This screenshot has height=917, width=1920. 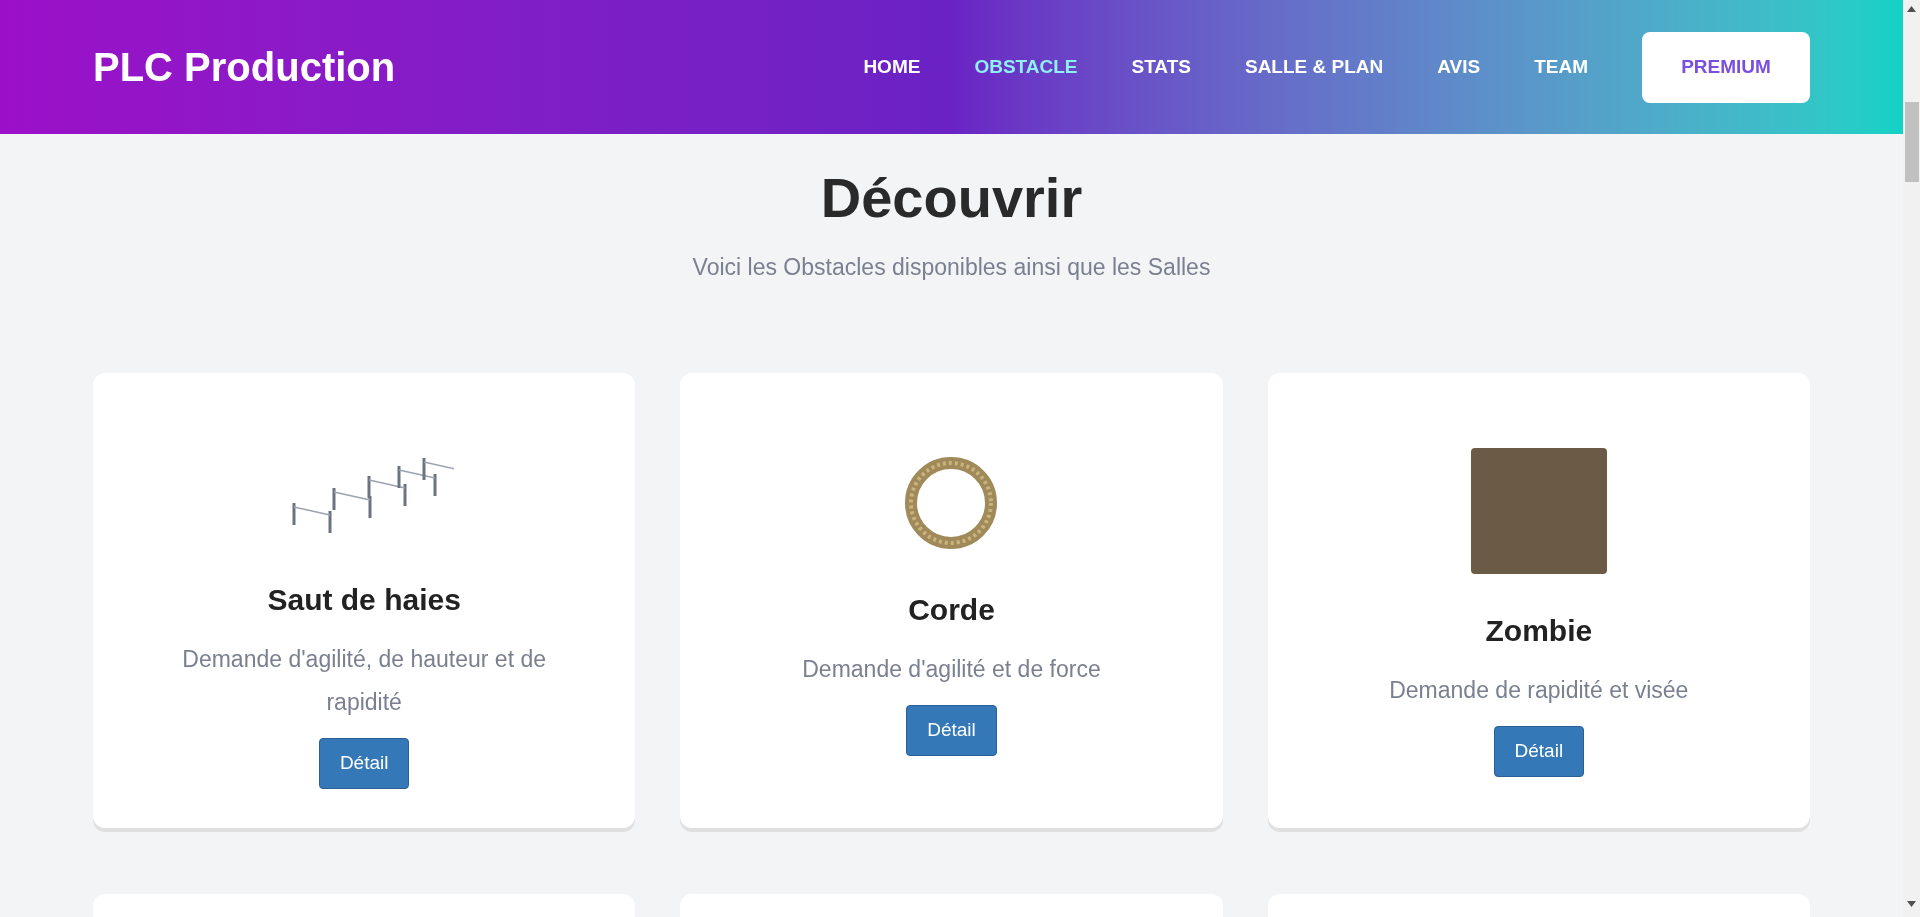 I want to click on card-description: Demande d'agilité et de force, so click(x=951, y=669).